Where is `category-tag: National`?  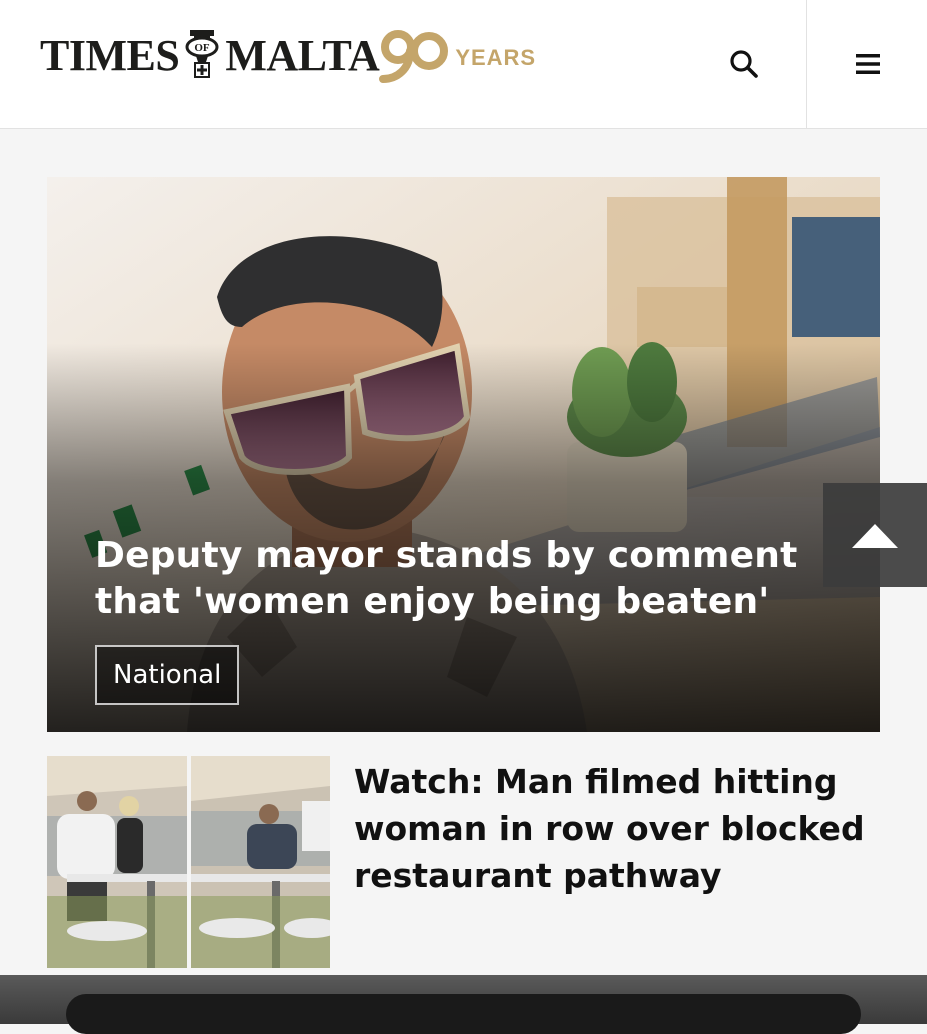 category-tag: National is located at coordinates (167, 675).